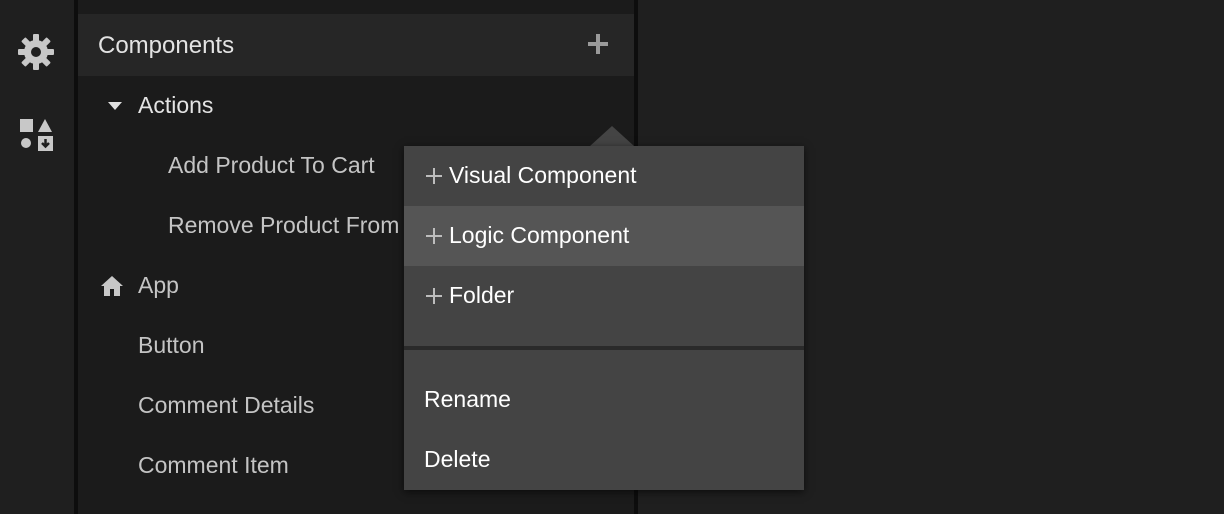  I want to click on menu-divider, so click(604, 348).